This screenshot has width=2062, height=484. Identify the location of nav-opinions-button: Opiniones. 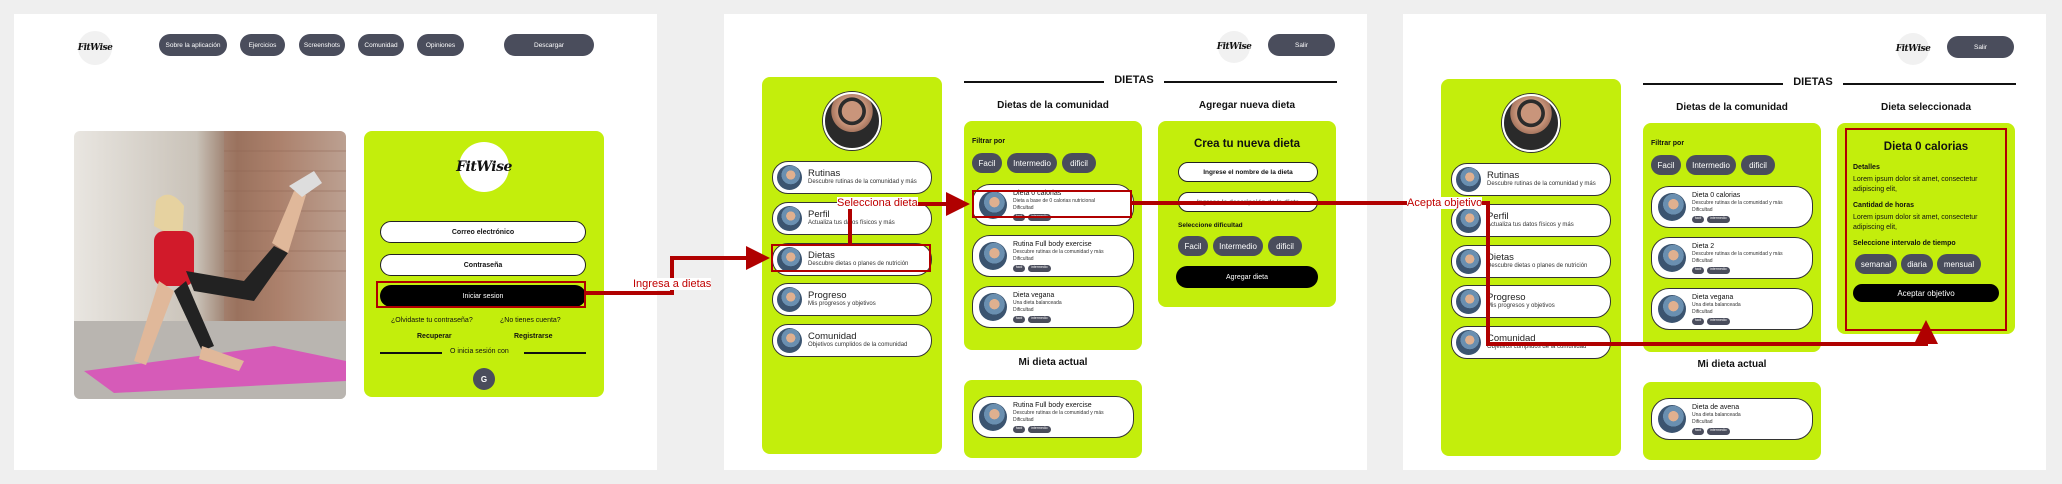
(440, 45).